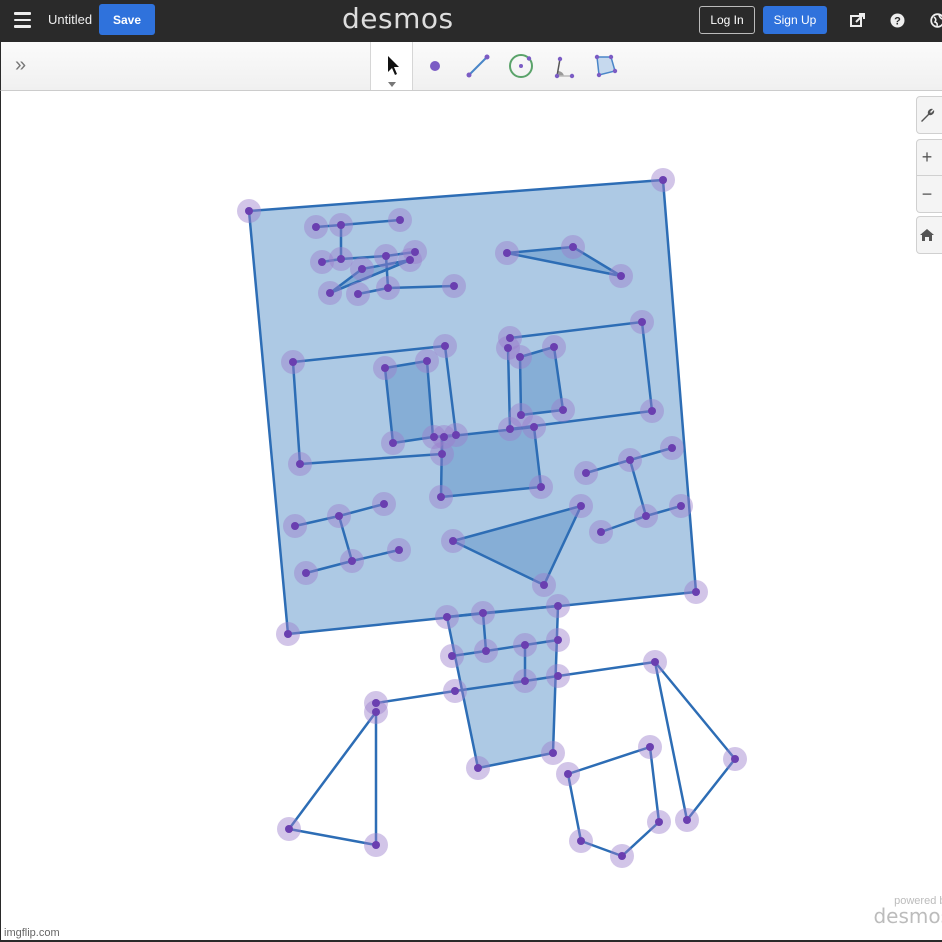 The width and height of the screenshot is (942, 942). What do you see at coordinates (564, 66) in the screenshot?
I see `tool-angle` at bounding box center [564, 66].